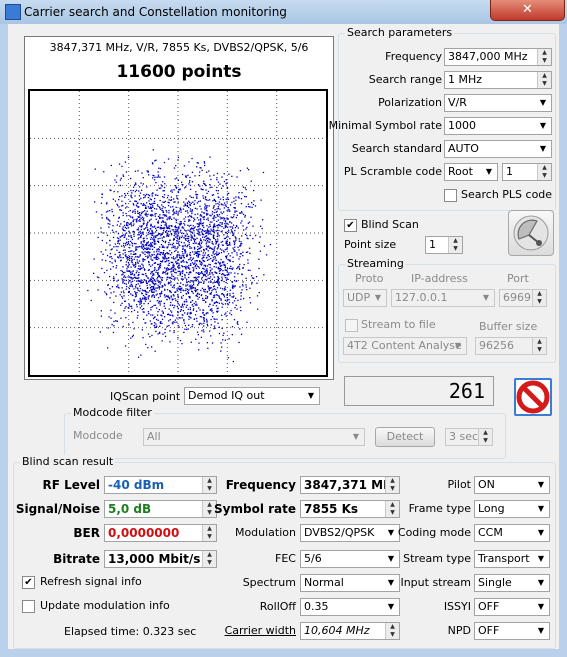 This screenshot has height=657, width=567. What do you see at coordinates (512, 485) in the screenshot?
I see `pilot-select: ON ▼` at bounding box center [512, 485].